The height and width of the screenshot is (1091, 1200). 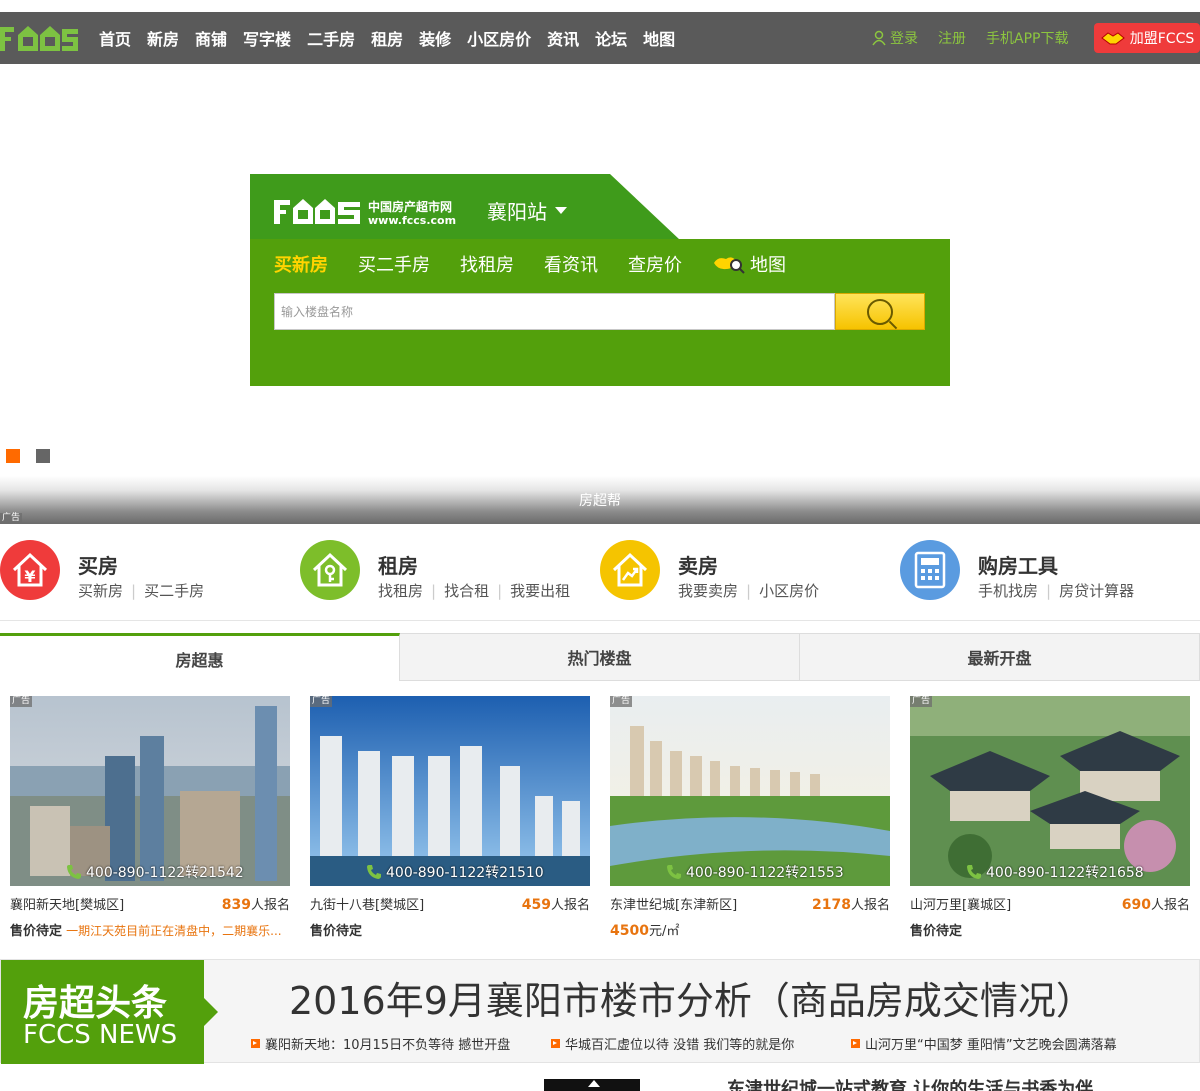 I want to click on service-rent: 租房 找租房 找合租 我要出租, so click(x=450, y=571).